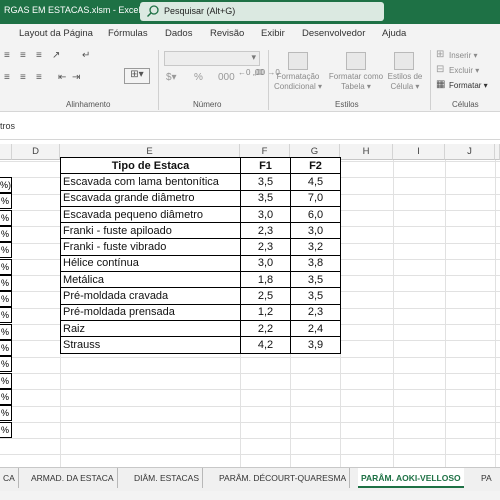 Image resolution: width=500 pixels, height=500 pixels. Describe the element at coordinates (150, 231) in the screenshot. I see `pile-type-cell: Franki - fuste apiloado` at that location.